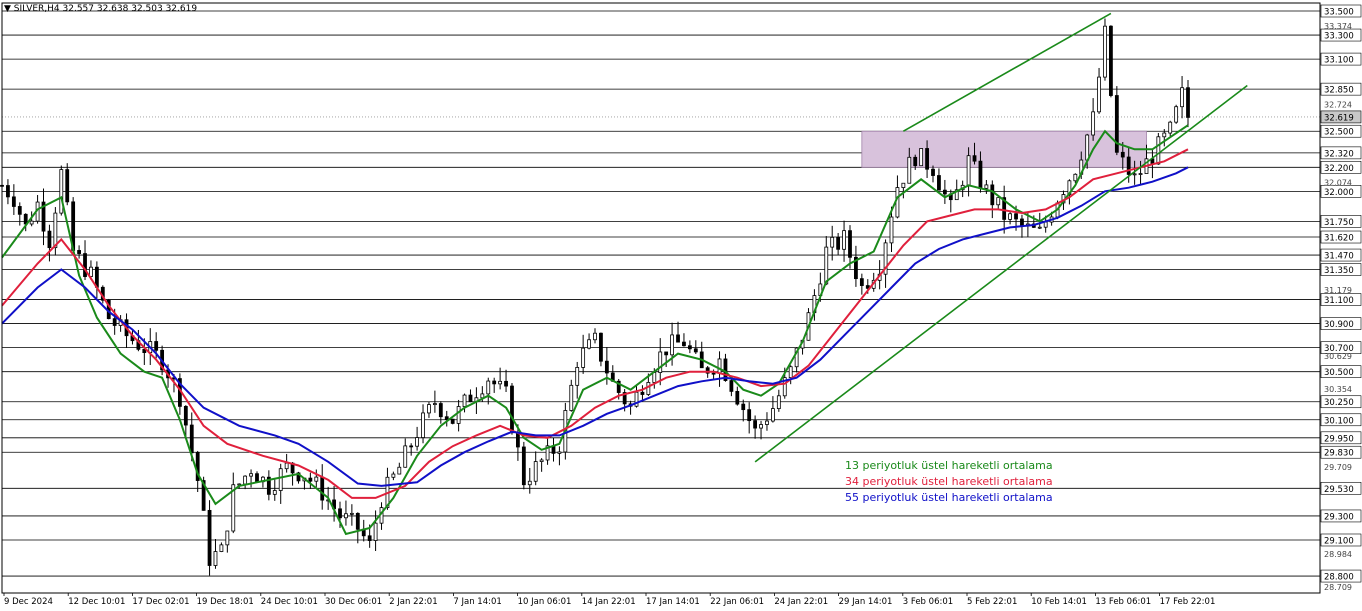  Describe the element at coordinates (992, 602) in the screenshot. I see `time-label: 5 Feb 22:01` at that location.